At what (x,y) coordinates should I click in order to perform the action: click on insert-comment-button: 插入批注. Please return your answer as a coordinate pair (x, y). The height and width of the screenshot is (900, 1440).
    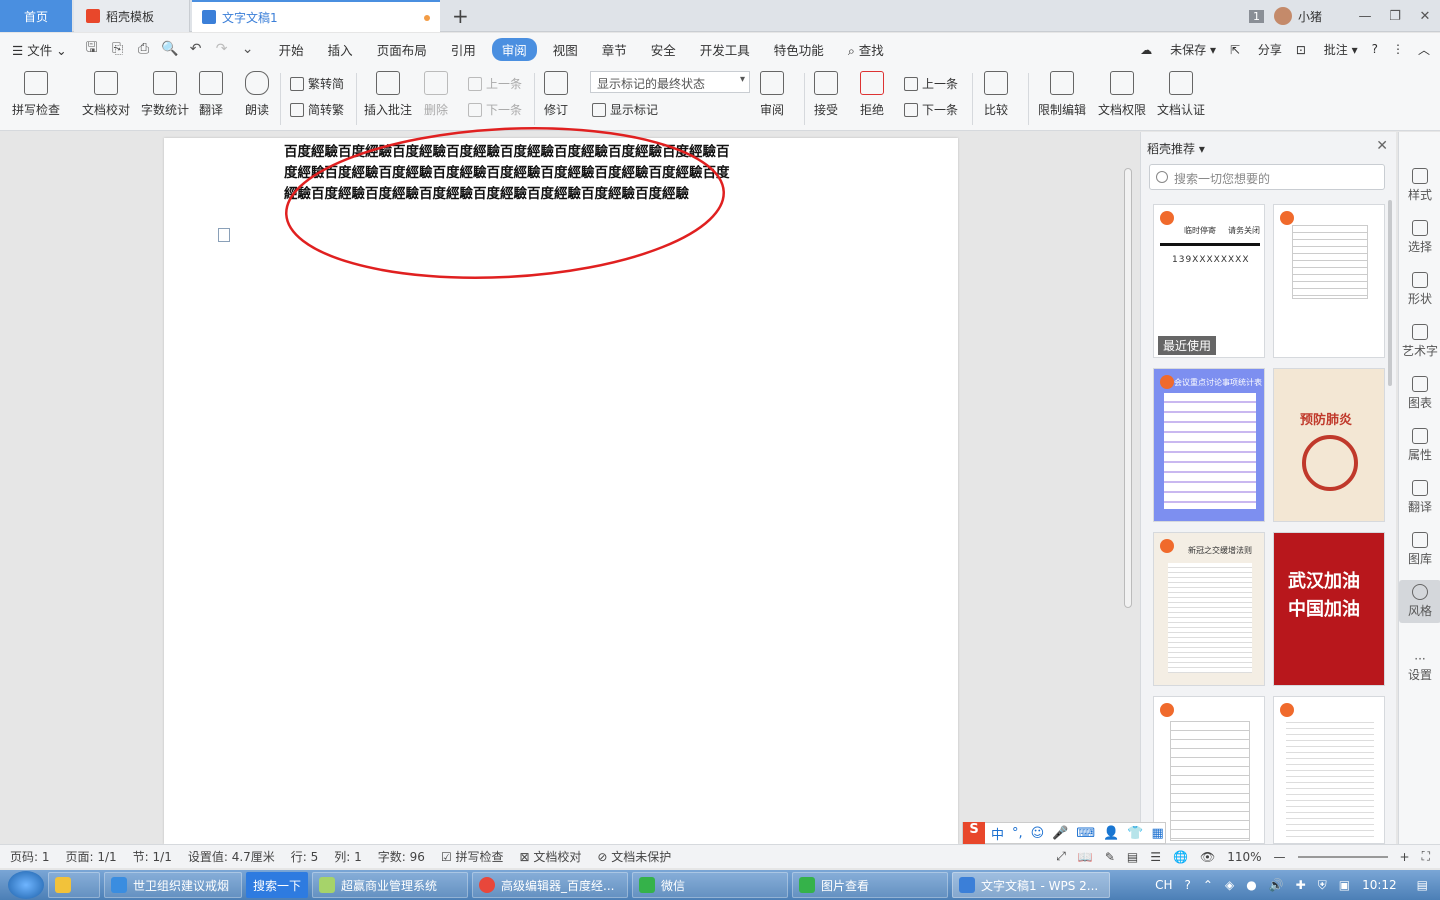
    Looking at the image, I should click on (388, 94).